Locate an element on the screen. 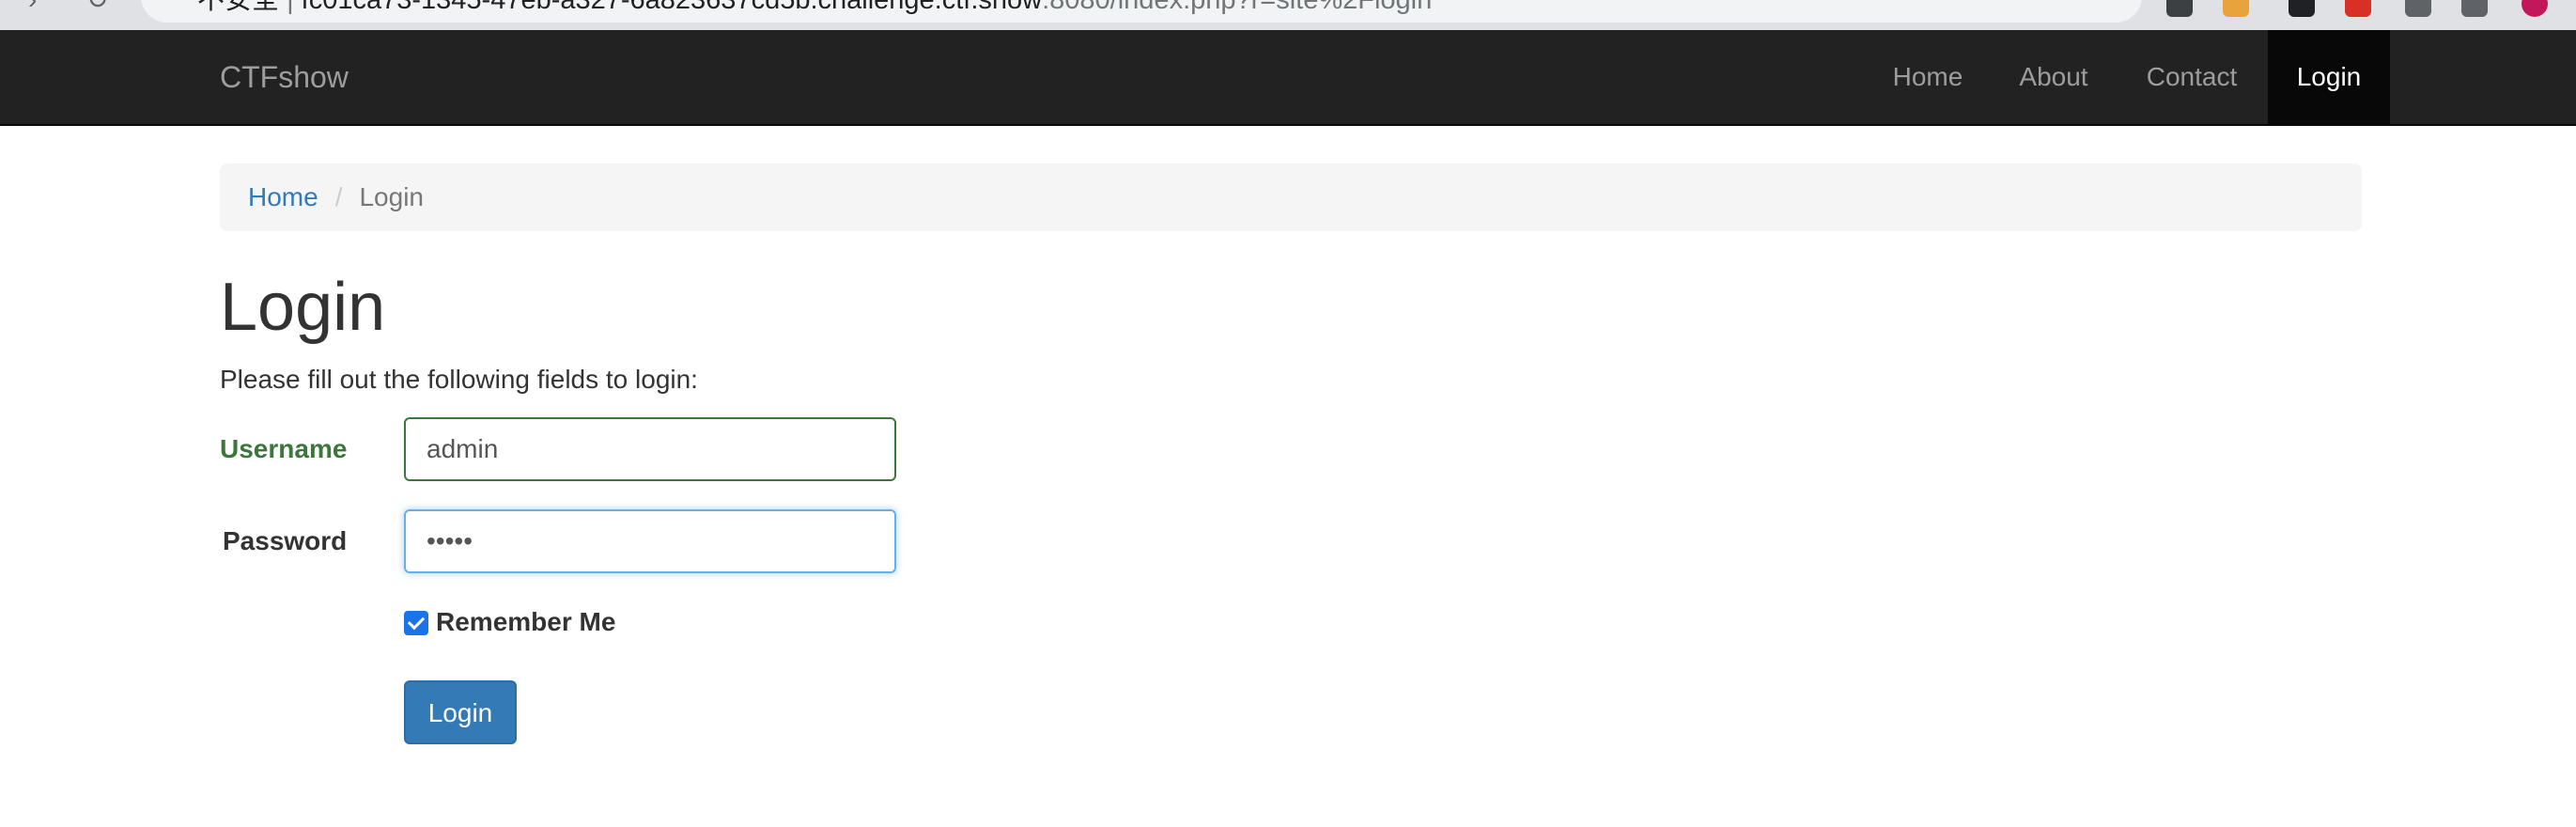 The height and width of the screenshot is (827, 2576). brand-link: CTFshow is located at coordinates (284, 77).